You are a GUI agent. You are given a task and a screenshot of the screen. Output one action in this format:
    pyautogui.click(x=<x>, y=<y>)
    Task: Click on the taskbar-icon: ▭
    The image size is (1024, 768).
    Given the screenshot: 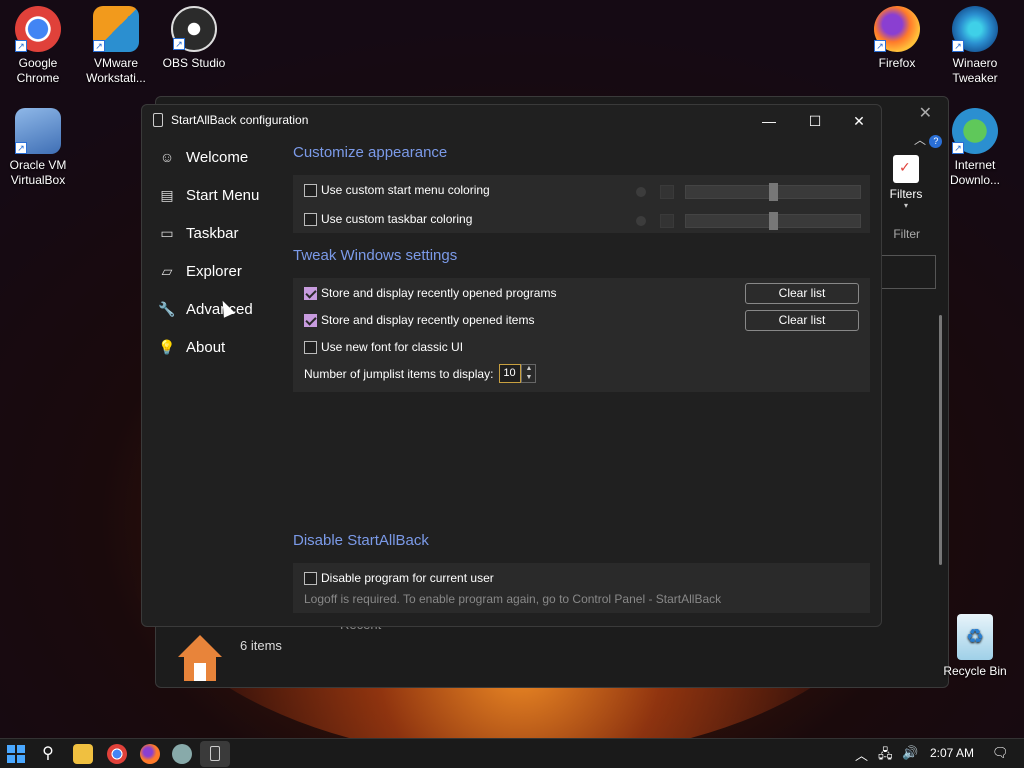 What is the action you would take?
    pyautogui.click(x=167, y=232)
    